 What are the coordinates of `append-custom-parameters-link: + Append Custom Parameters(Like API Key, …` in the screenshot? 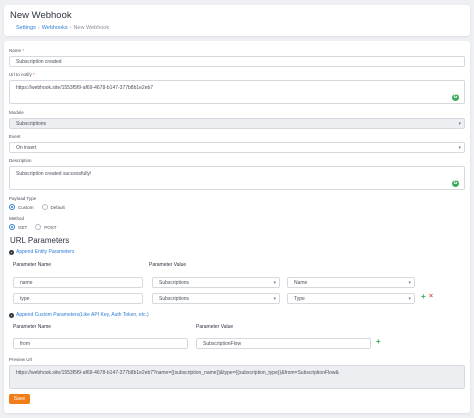 It's located at (79, 315).